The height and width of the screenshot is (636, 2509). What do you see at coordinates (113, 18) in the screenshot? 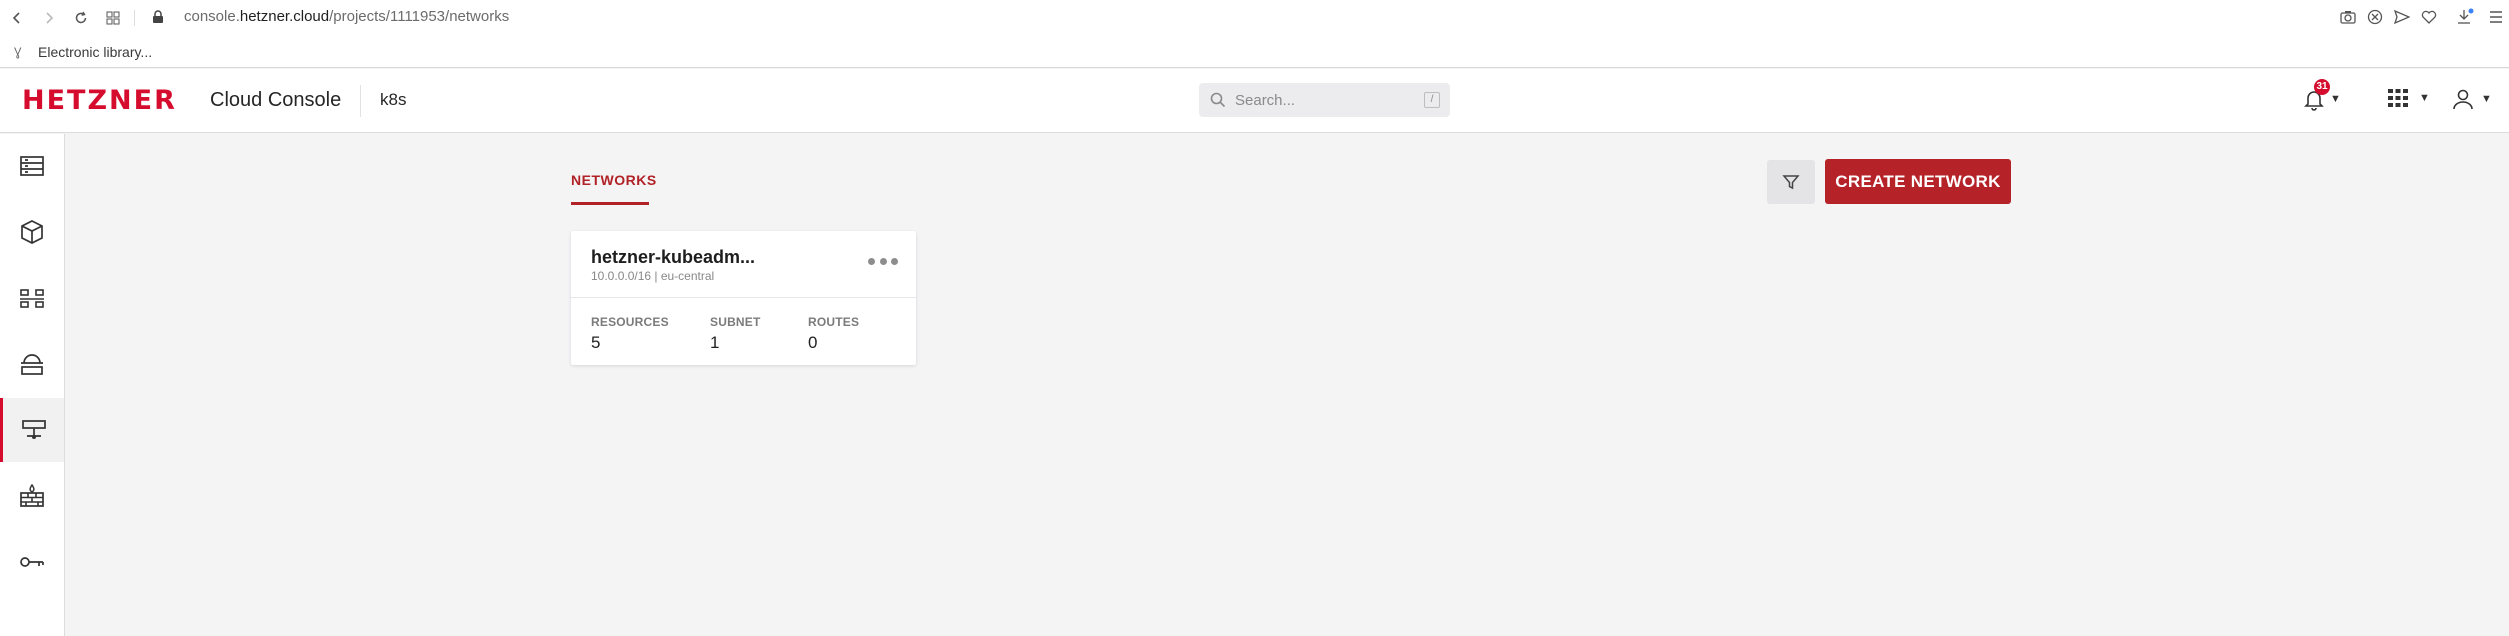
I see `tab-grid-icon` at bounding box center [113, 18].